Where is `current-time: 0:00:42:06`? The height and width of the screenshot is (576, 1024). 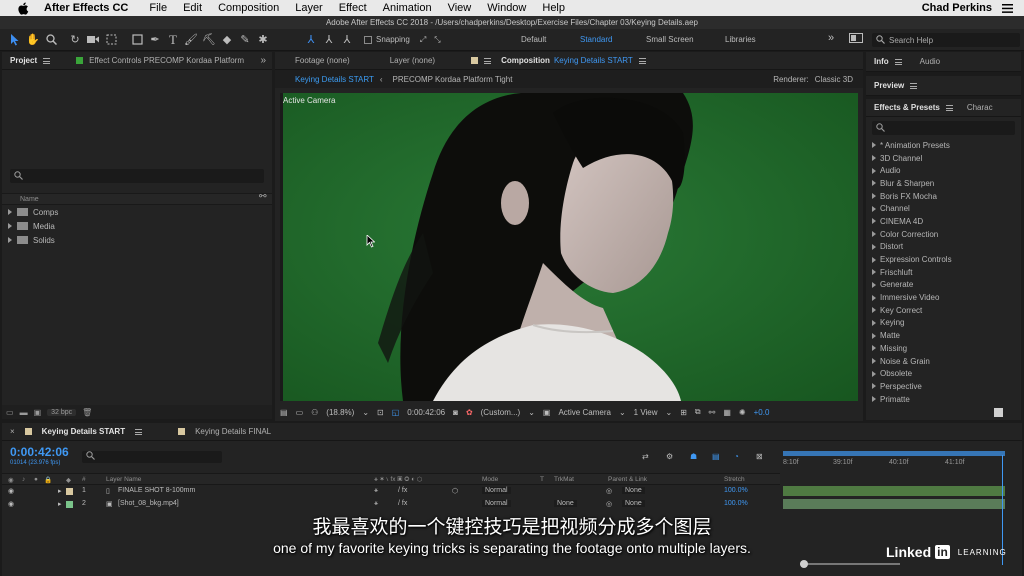
current-time: 0:00:42:06 is located at coordinates (426, 412).